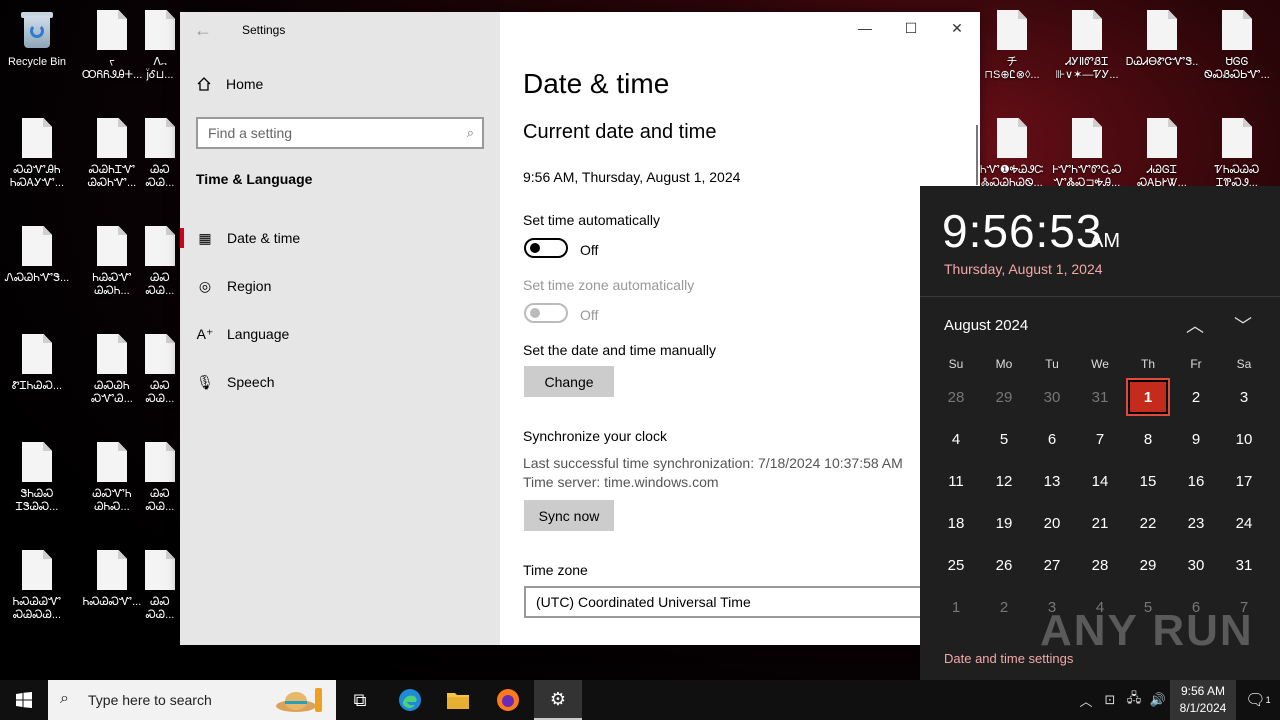  What do you see at coordinates (865, 28) in the screenshot?
I see `minimize-icon: —` at bounding box center [865, 28].